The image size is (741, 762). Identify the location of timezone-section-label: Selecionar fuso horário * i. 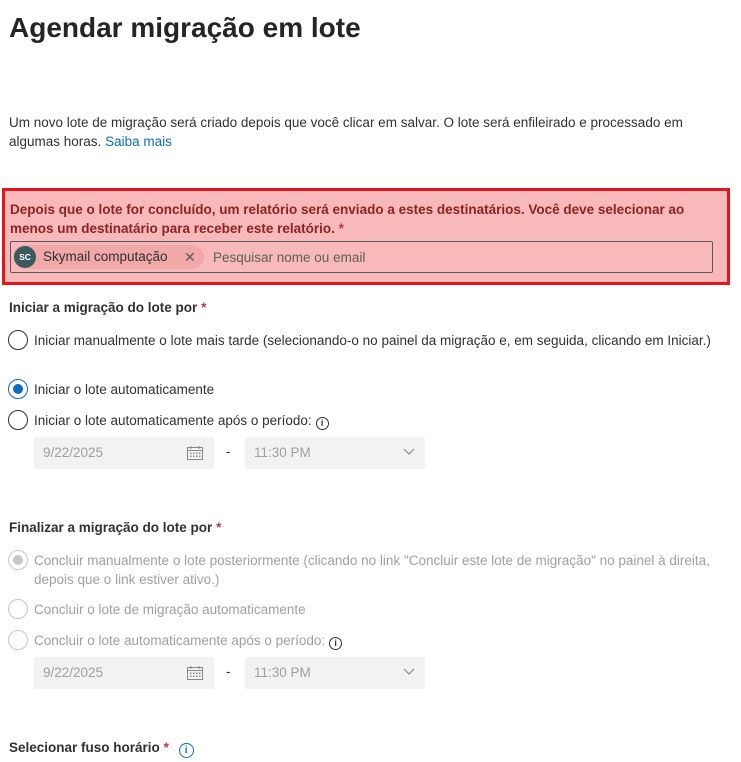
(101, 749).